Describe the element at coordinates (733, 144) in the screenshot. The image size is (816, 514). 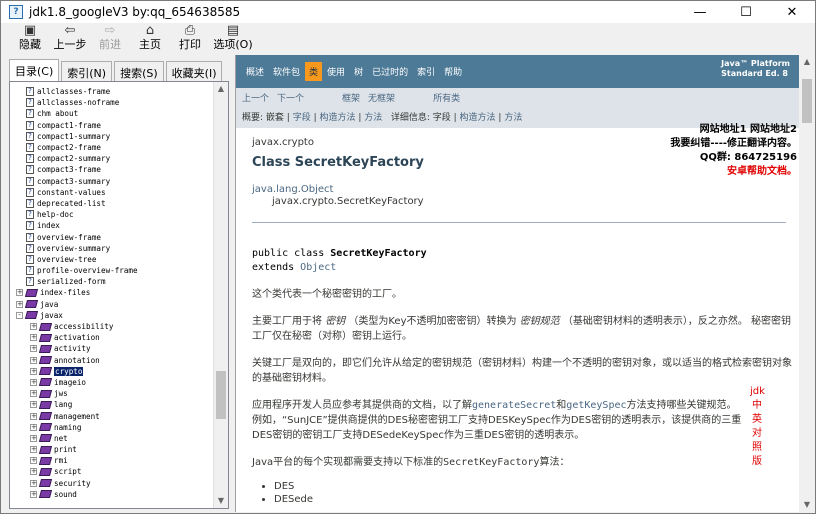
I see `report-error-link: 我要纠错----修正翻译内容。` at that location.